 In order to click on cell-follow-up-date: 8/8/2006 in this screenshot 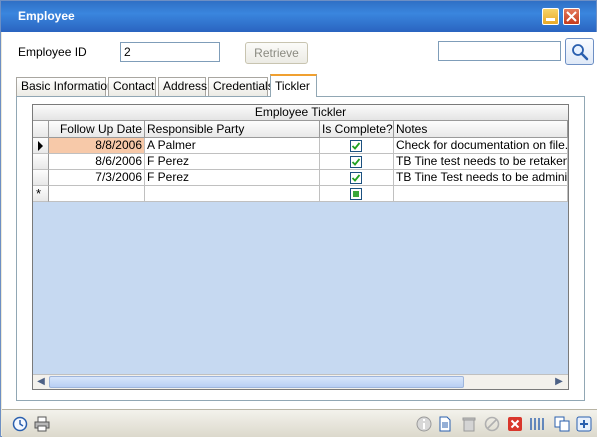, I will do `click(97, 146)`.